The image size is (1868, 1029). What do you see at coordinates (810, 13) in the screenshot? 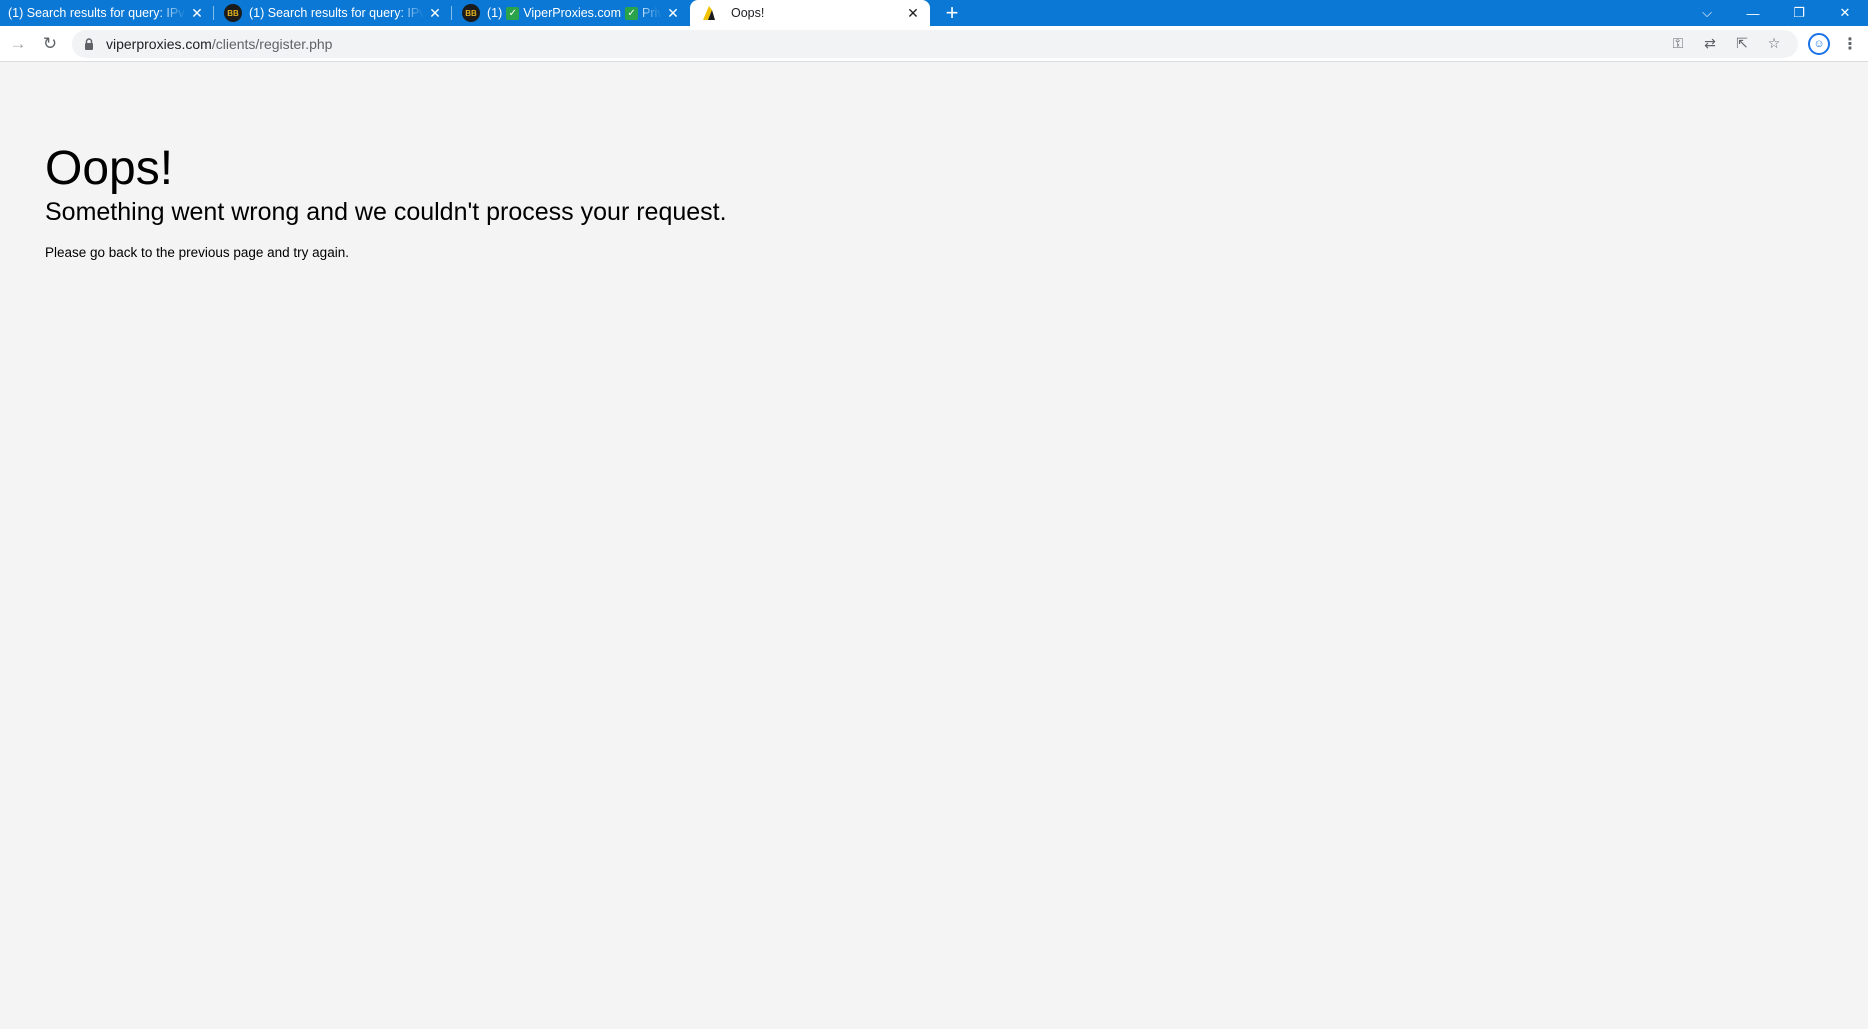
I see `tab-oops: Oops! ✕` at bounding box center [810, 13].